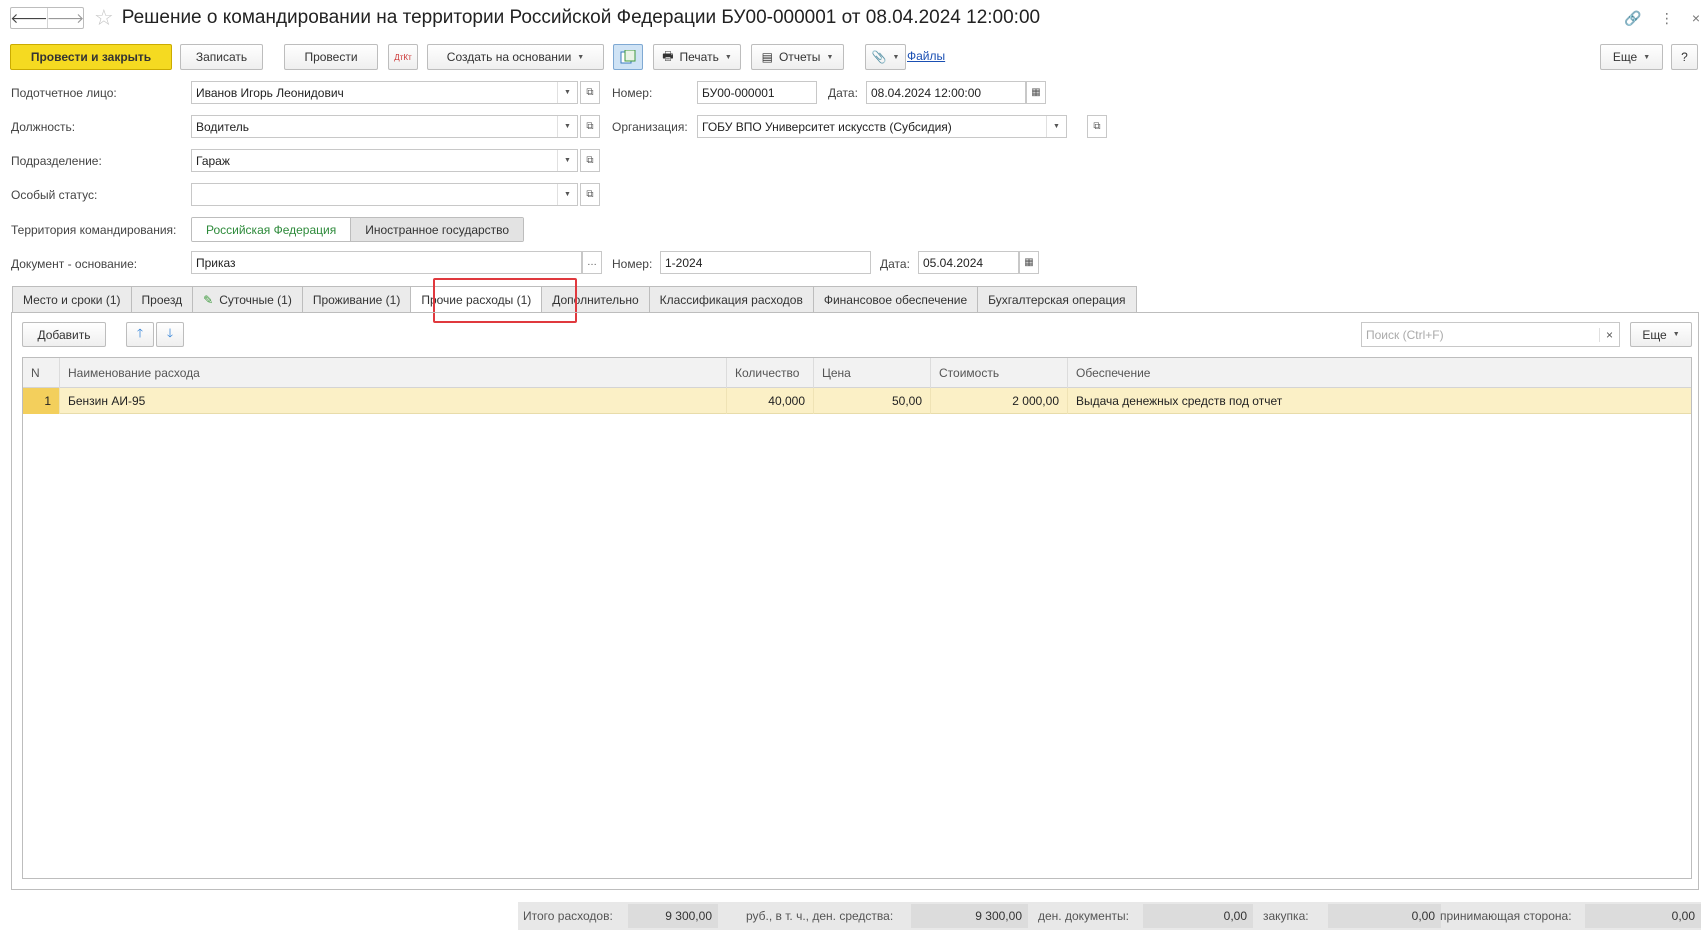 The width and height of the screenshot is (1708, 938). What do you see at coordinates (953, 262) in the screenshot?
I see `basis-date-value: 05.04.2024` at bounding box center [953, 262].